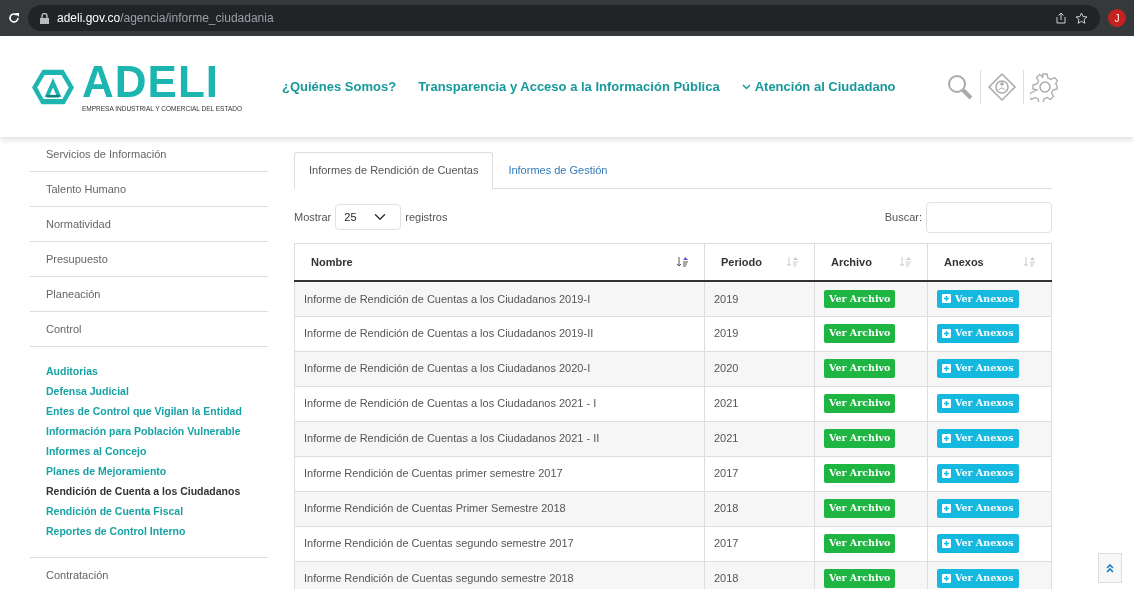 The height and width of the screenshot is (589, 1134). I want to click on table-cell: Informe de Rendición de Cuentas a los Ciudadanos 2020-I, so click(499, 368).